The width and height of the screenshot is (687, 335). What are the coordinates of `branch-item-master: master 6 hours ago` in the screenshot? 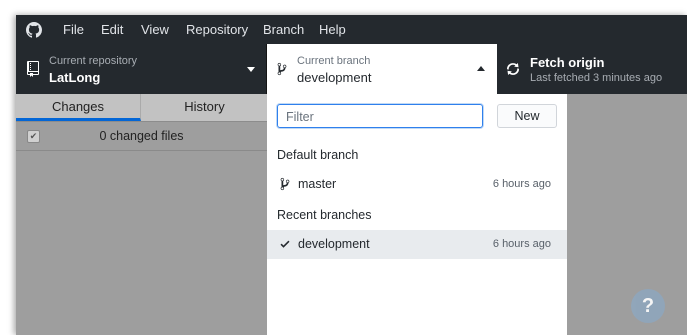 It's located at (417, 184).